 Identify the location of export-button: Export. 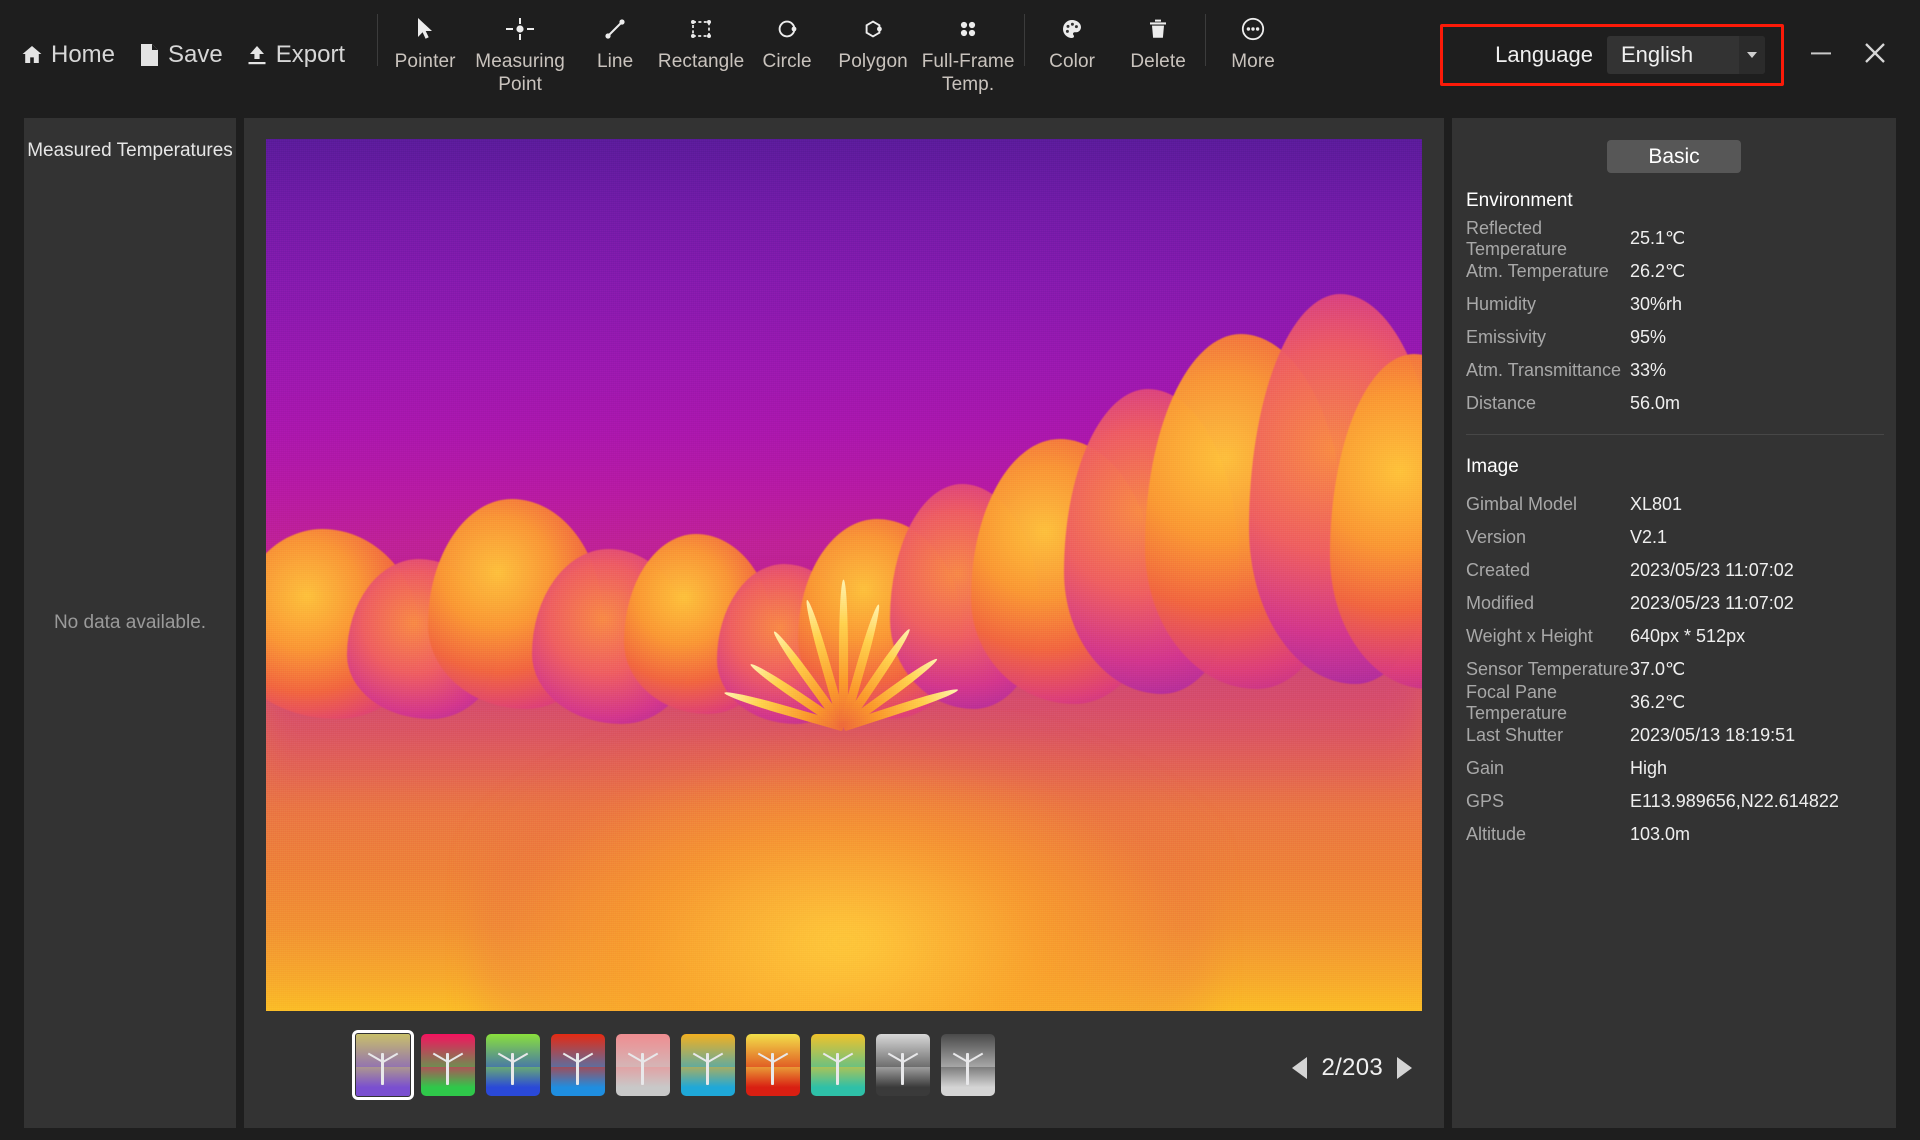
(295, 55).